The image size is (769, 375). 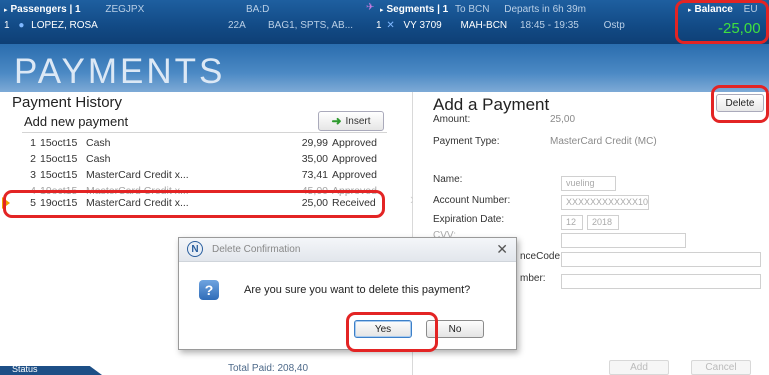 I want to click on page-title: PAYMENTS, so click(x=120, y=71).